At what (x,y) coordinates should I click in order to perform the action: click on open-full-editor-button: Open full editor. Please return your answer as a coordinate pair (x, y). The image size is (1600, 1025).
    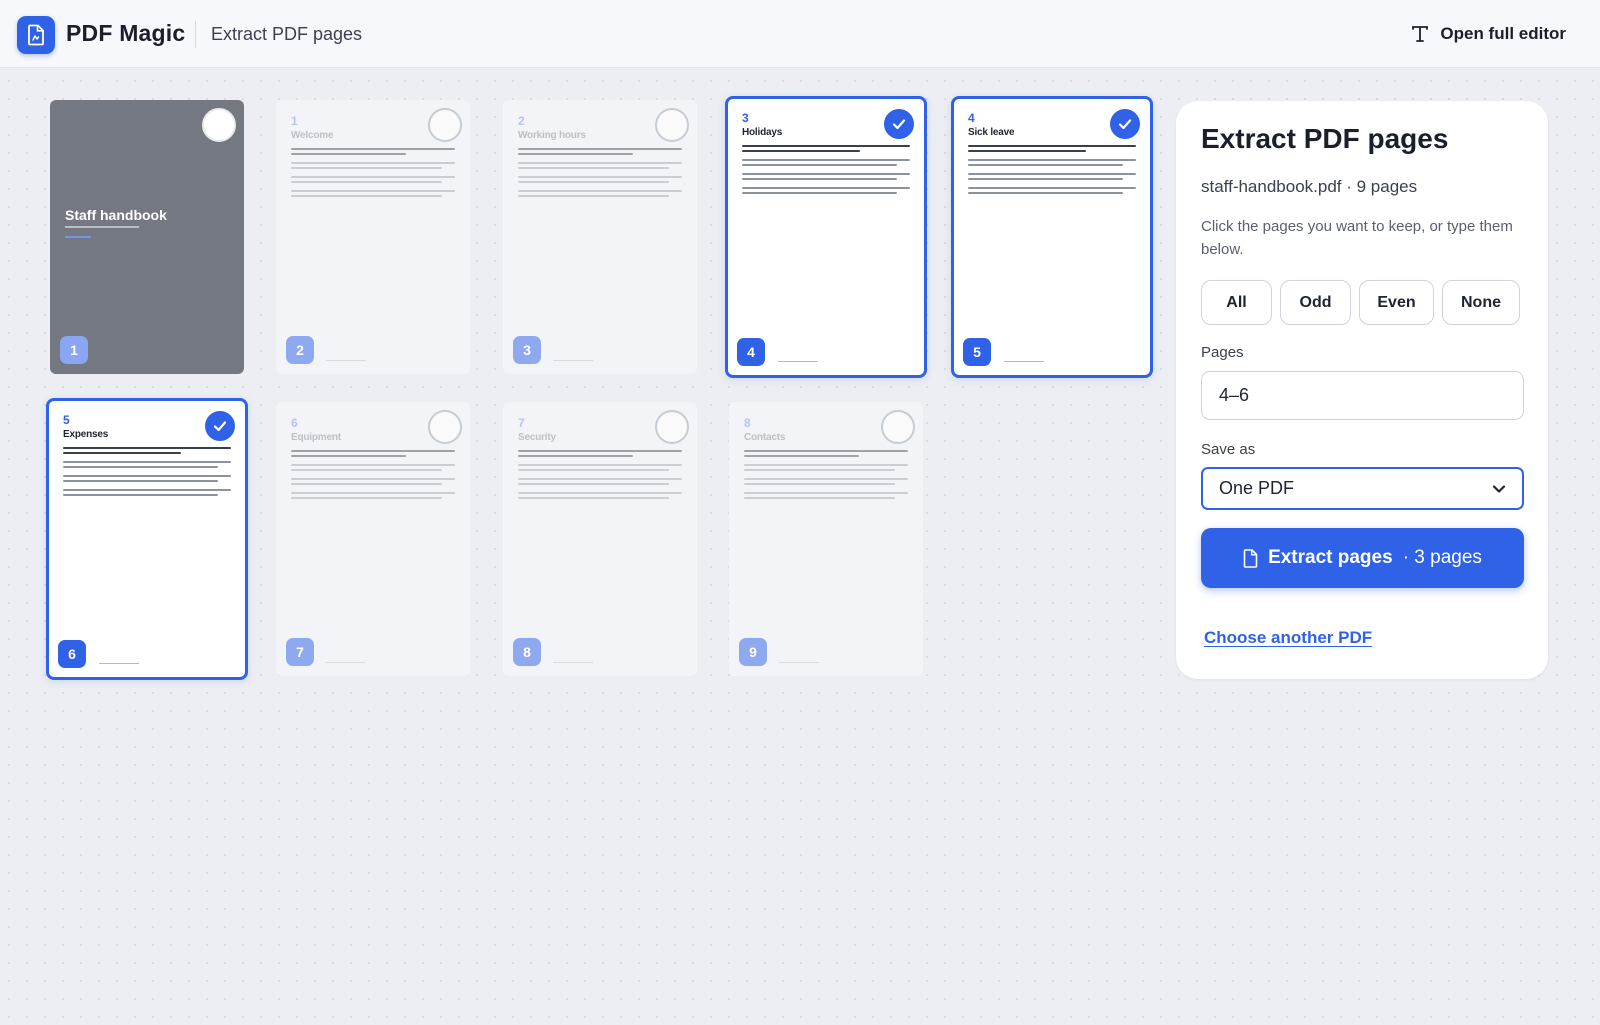
    Looking at the image, I should click on (1488, 34).